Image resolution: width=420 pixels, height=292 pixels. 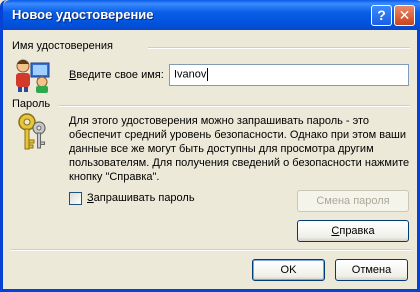 What do you see at coordinates (208, 74) in the screenshot?
I see `text-caret` at bounding box center [208, 74].